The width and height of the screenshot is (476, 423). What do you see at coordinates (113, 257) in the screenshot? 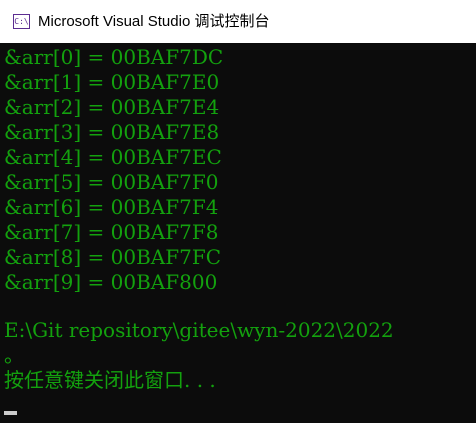
I see `console-line: &arr[8] = 00BAF7FC` at bounding box center [113, 257].